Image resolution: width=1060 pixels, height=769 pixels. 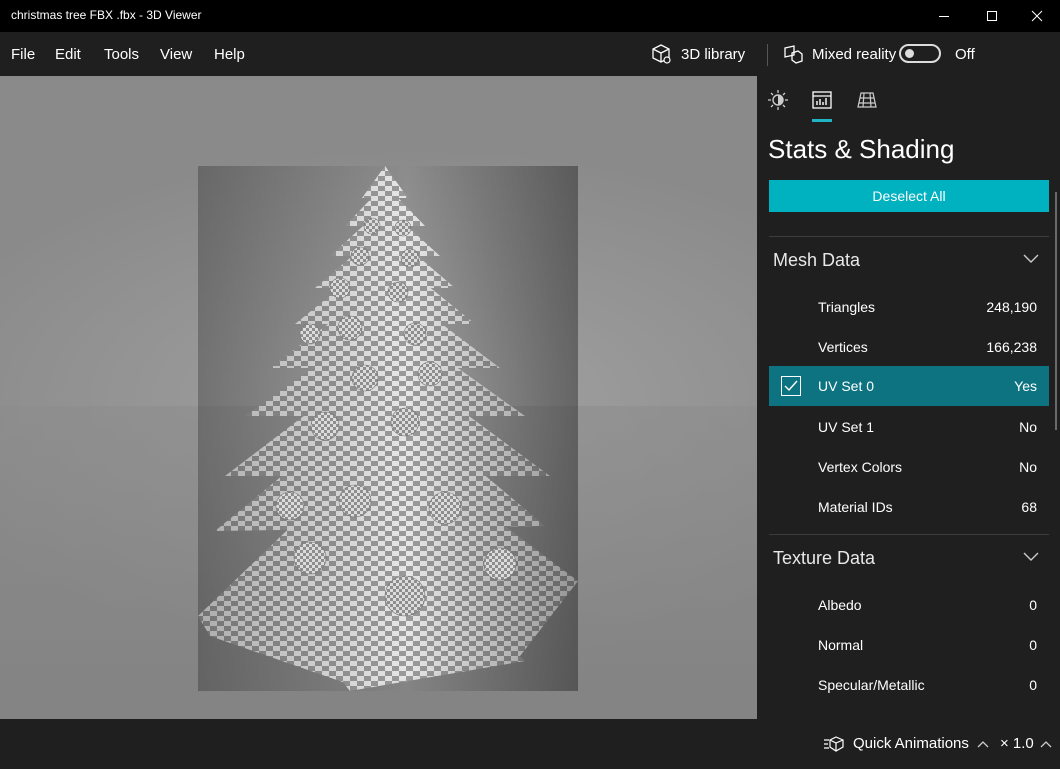 What do you see at coordinates (909, 467) in the screenshot?
I see `mesh-row-vertex-colors: Vertex Colors No` at bounding box center [909, 467].